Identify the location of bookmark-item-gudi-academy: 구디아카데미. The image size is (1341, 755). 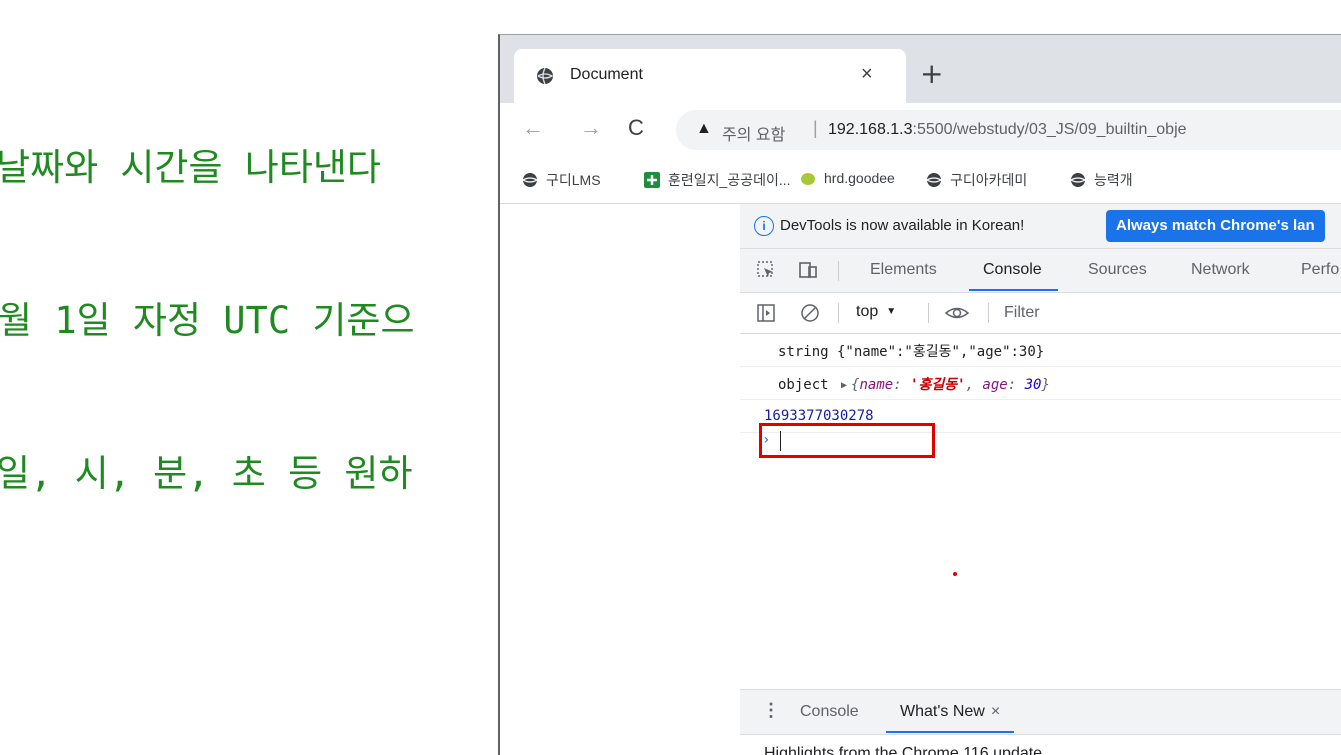
(976, 180).